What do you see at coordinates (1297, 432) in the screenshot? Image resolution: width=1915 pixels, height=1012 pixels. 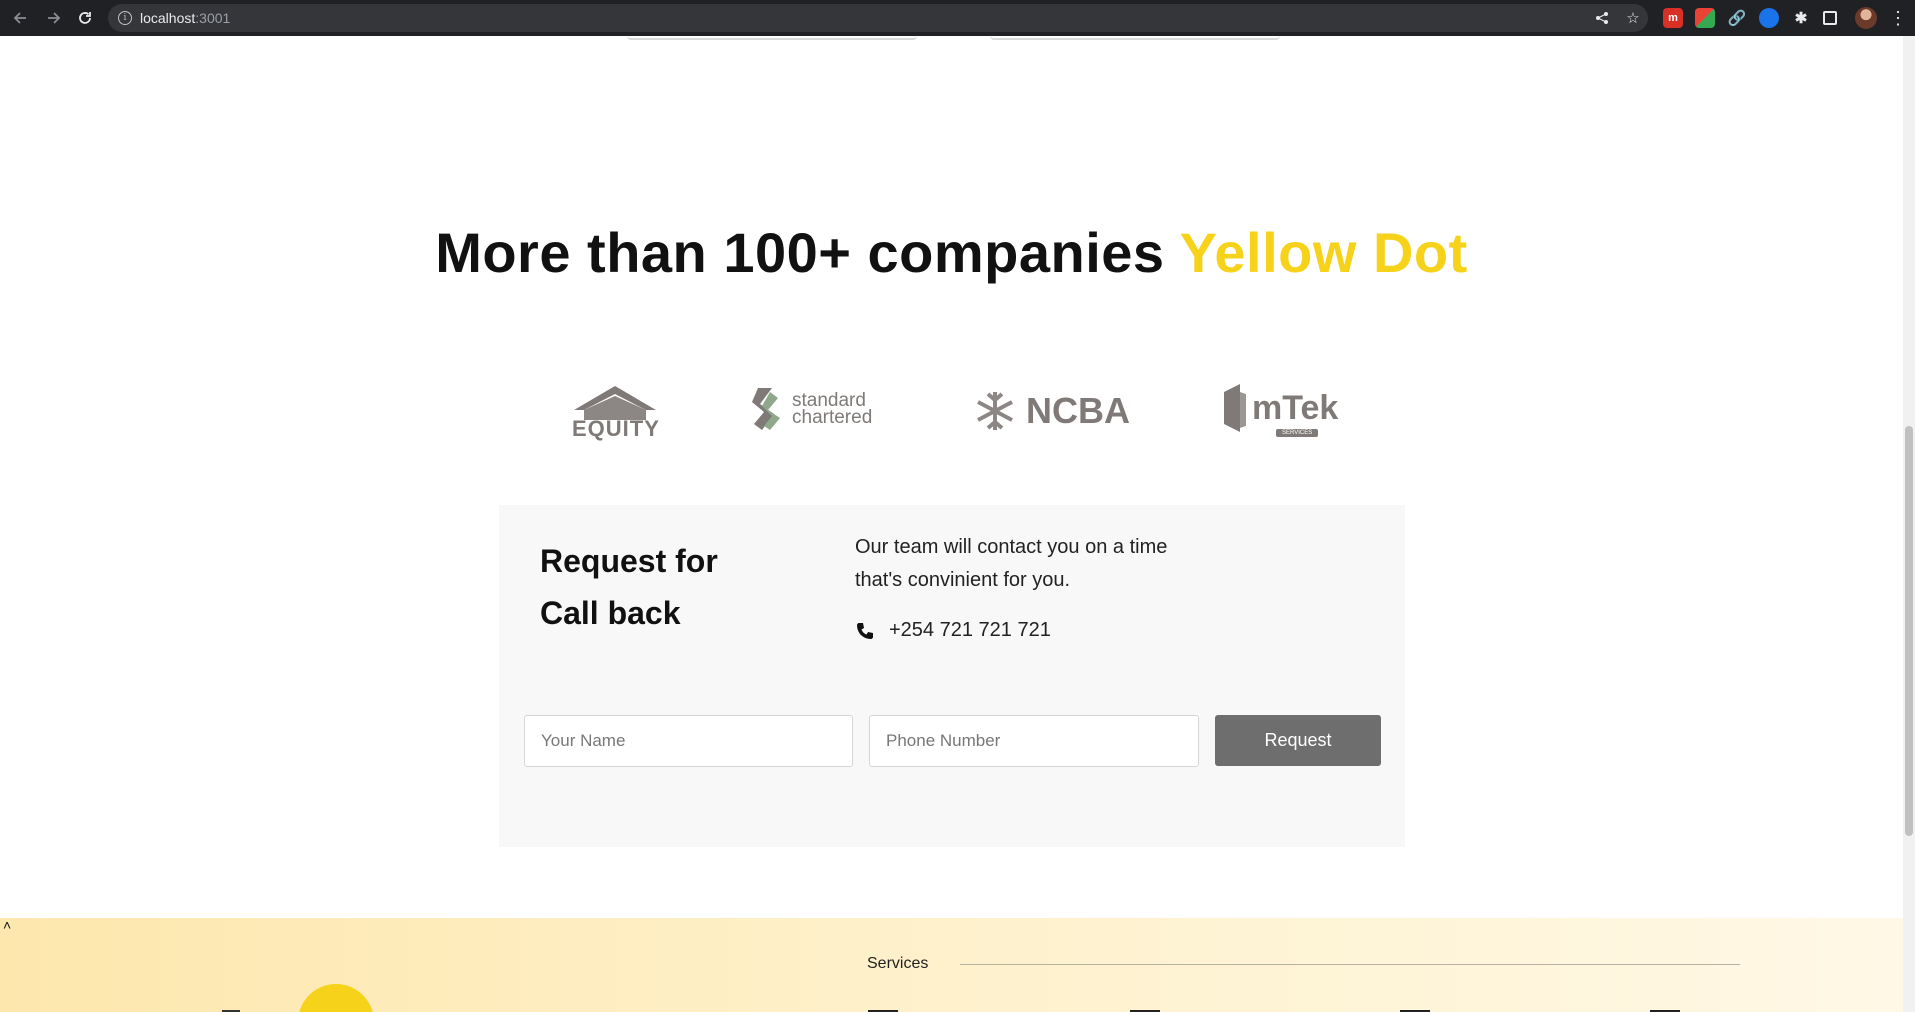 I see `mtek-logo-subtext: SERVICES` at bounding box center [1297, 432].